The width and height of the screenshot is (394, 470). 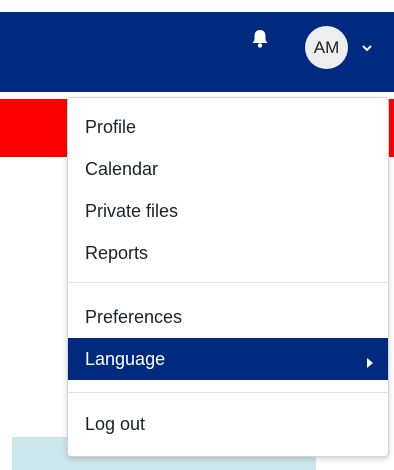 I want to click on menu-item-label: Private files, so click(x=132, y=210).